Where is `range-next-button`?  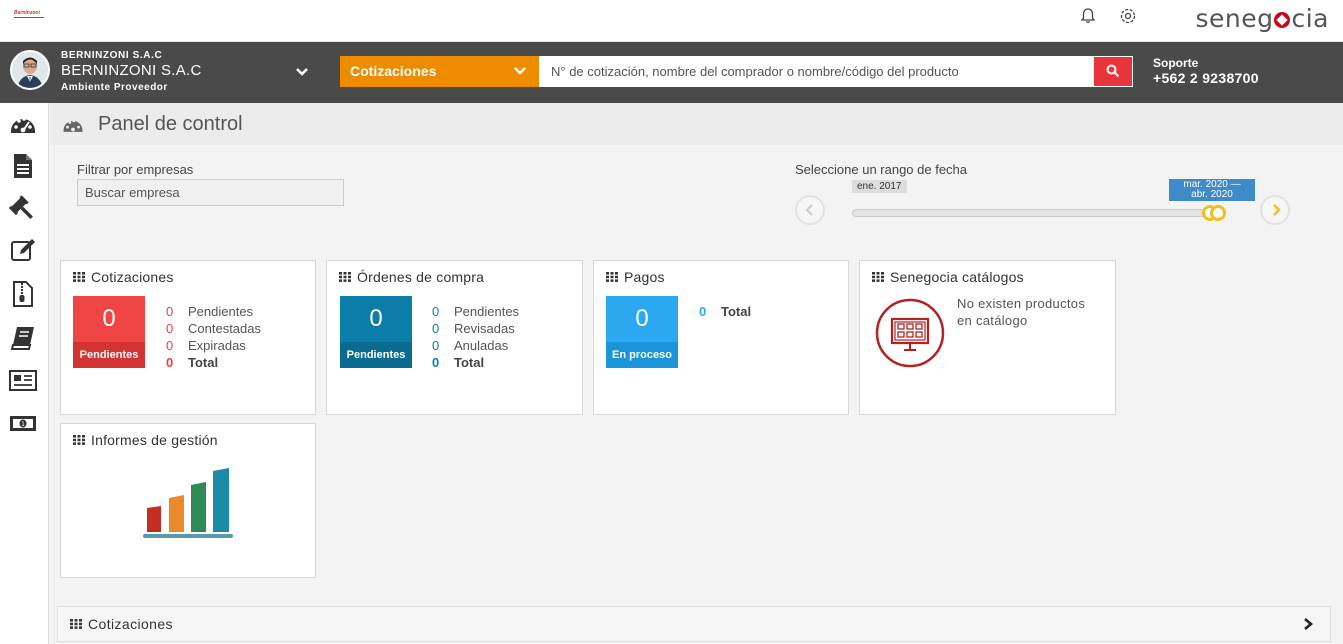
range-next-button is located at coordinates (1275, 210).